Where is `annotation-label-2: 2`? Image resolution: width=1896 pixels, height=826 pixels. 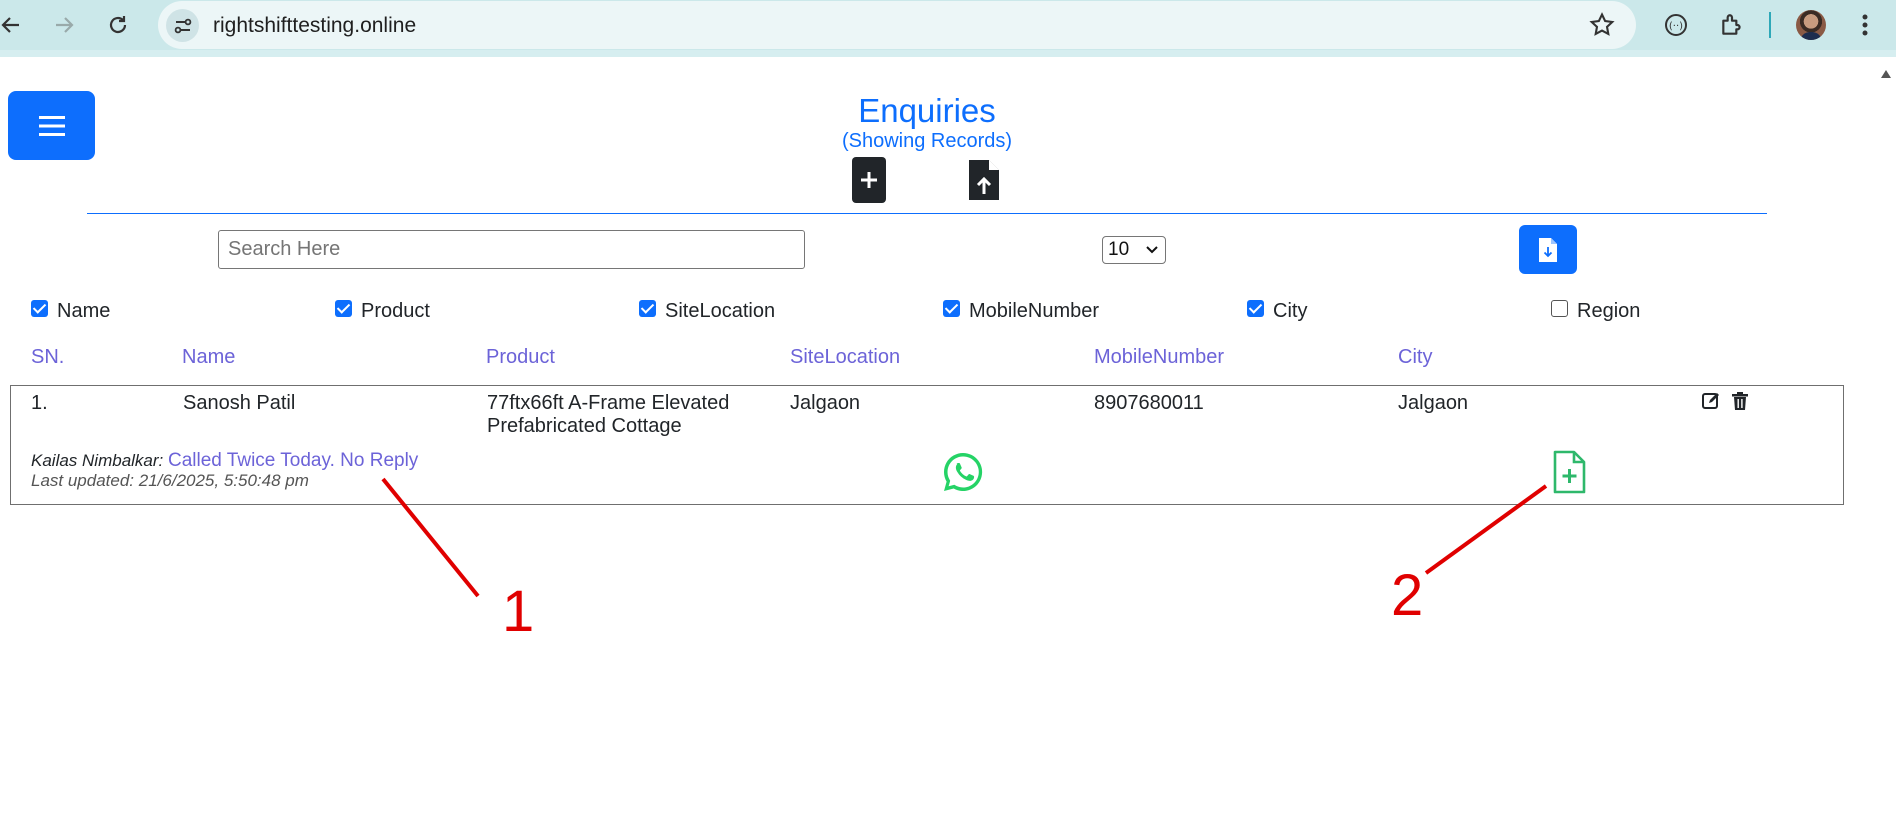 annotation-label-2: 2 is located at coordinates (1407, 595).